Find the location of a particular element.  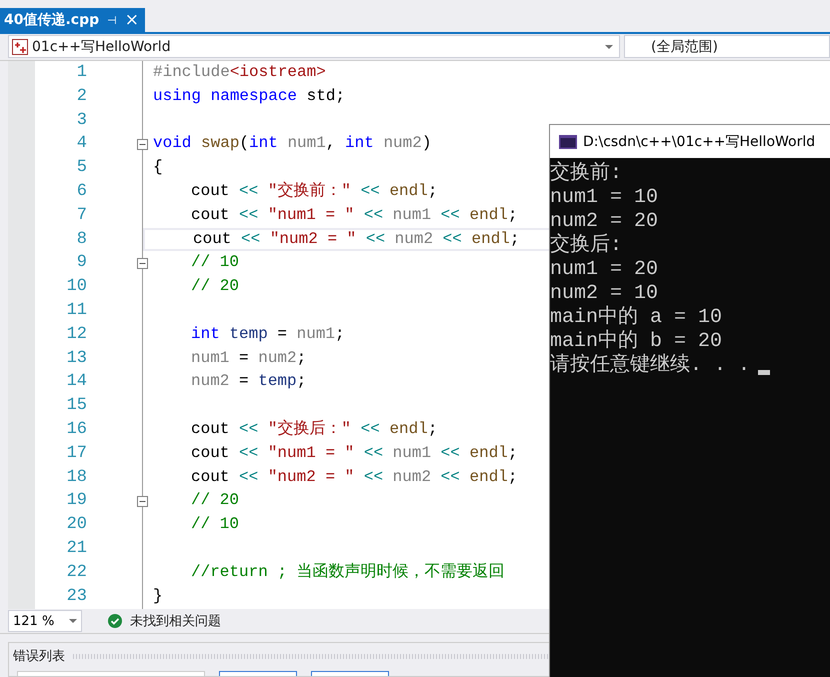

pin-button: ⊣ is located at coordinates (112, 20).